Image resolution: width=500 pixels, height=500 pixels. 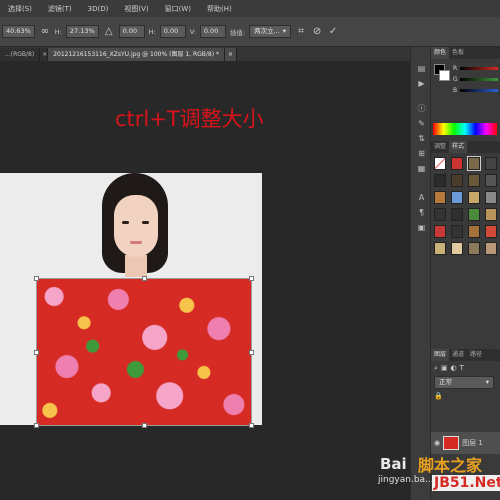 What do you see at coordinates (219, 9) in the screenshot?
I see `menu-help: 帮助(H)` at bounding box center [219, 9].